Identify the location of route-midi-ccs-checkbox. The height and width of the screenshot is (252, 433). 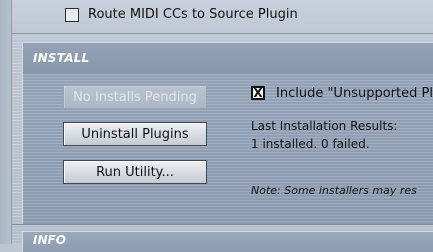
(72, 15).